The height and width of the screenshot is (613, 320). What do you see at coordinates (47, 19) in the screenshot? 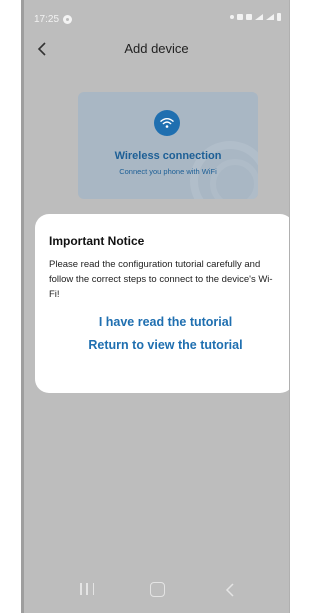
I see `status-time: 17:25` at bounding box center [47, 19].